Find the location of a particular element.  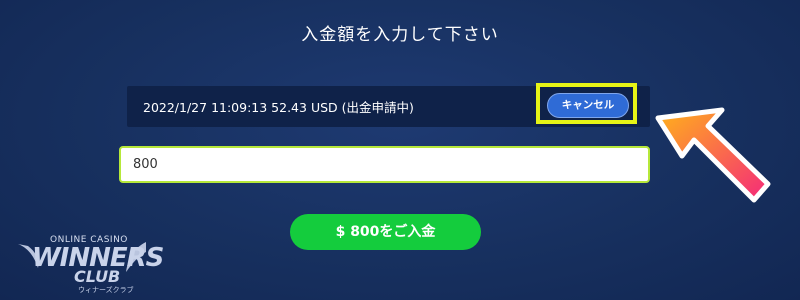

page-title: 入金額を入力して下さい is located at coordinates (400, 35).